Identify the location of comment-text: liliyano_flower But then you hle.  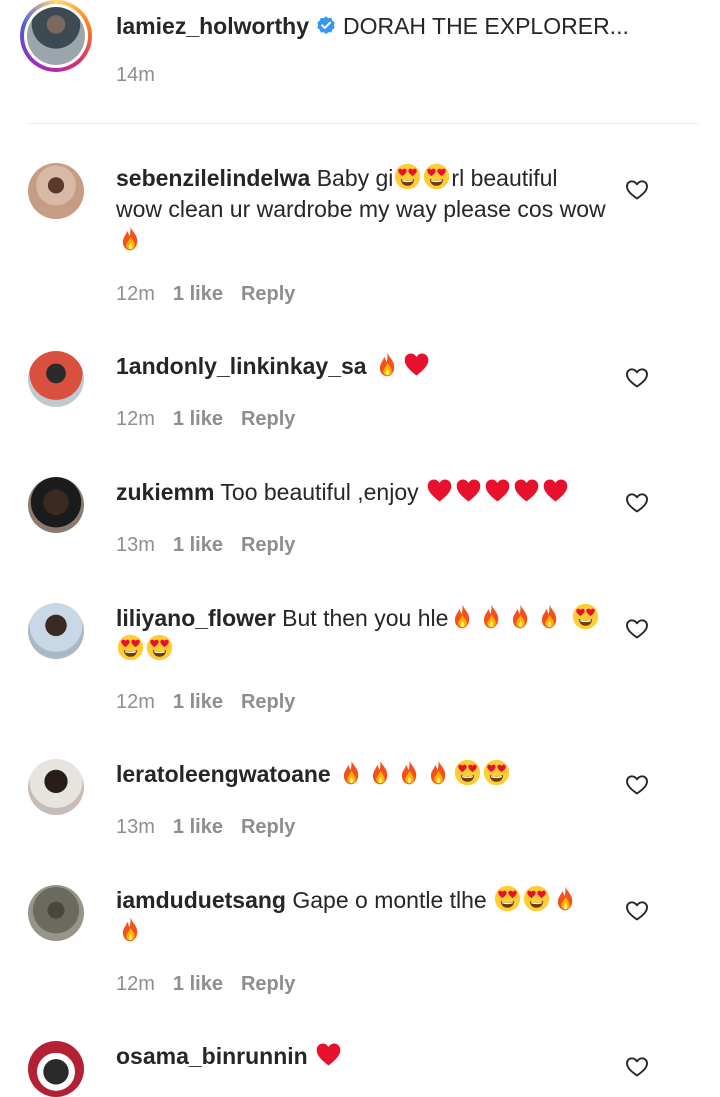
(361, 634).